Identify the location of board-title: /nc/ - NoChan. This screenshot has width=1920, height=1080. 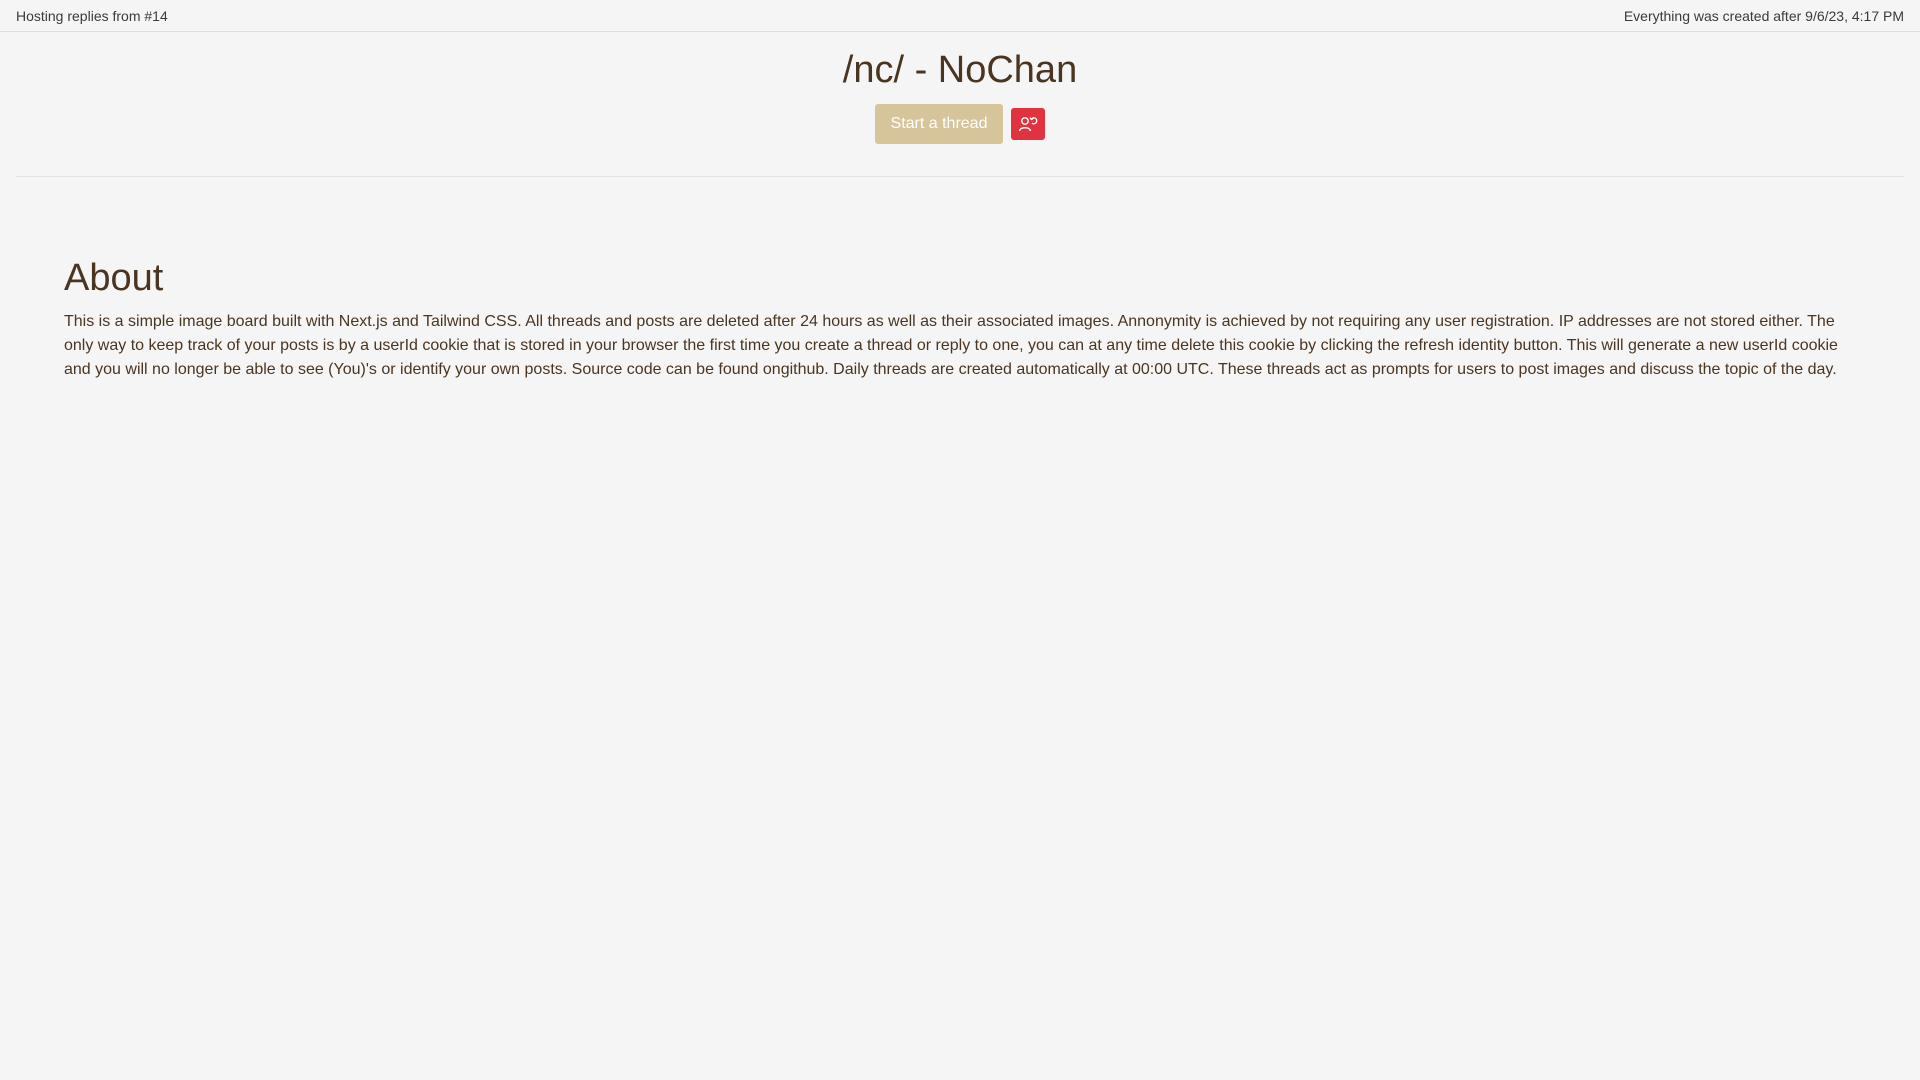
(960, 70).